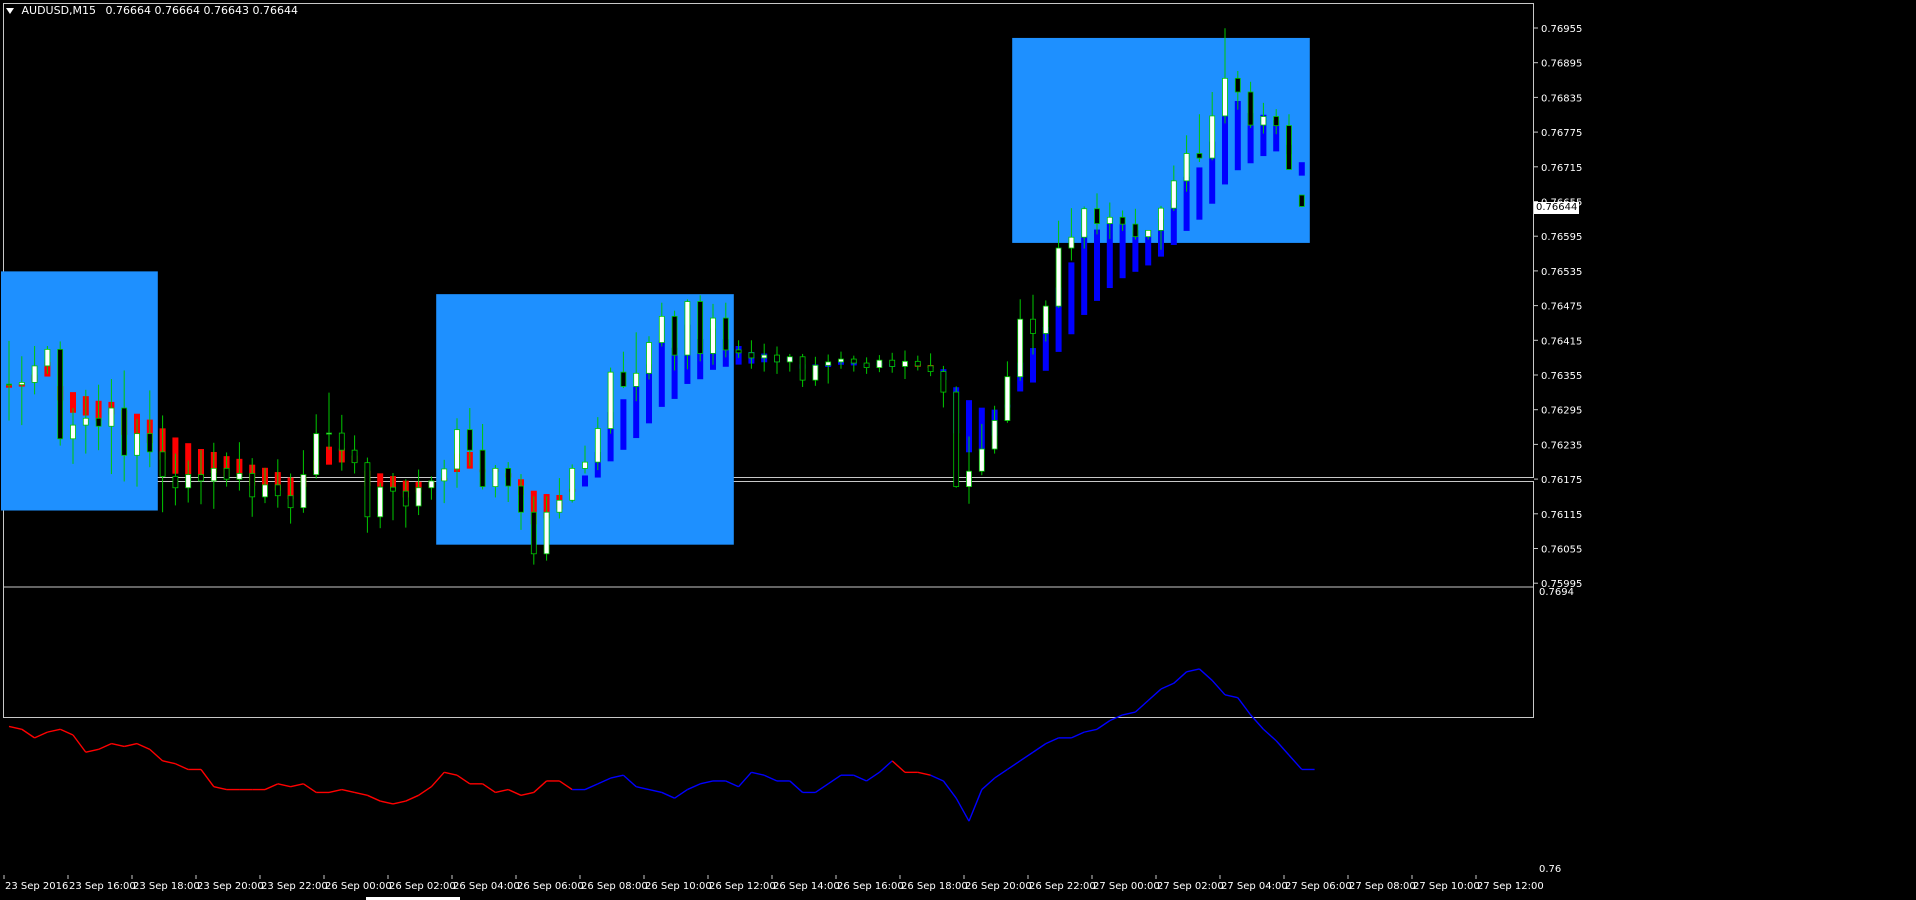 This screenshot has width=1916, height=900. What do you see at coordinates (1561, 168) in the screenshot?
I see `price-axis-label: 0.76715` at bounding box center [1561, 168].